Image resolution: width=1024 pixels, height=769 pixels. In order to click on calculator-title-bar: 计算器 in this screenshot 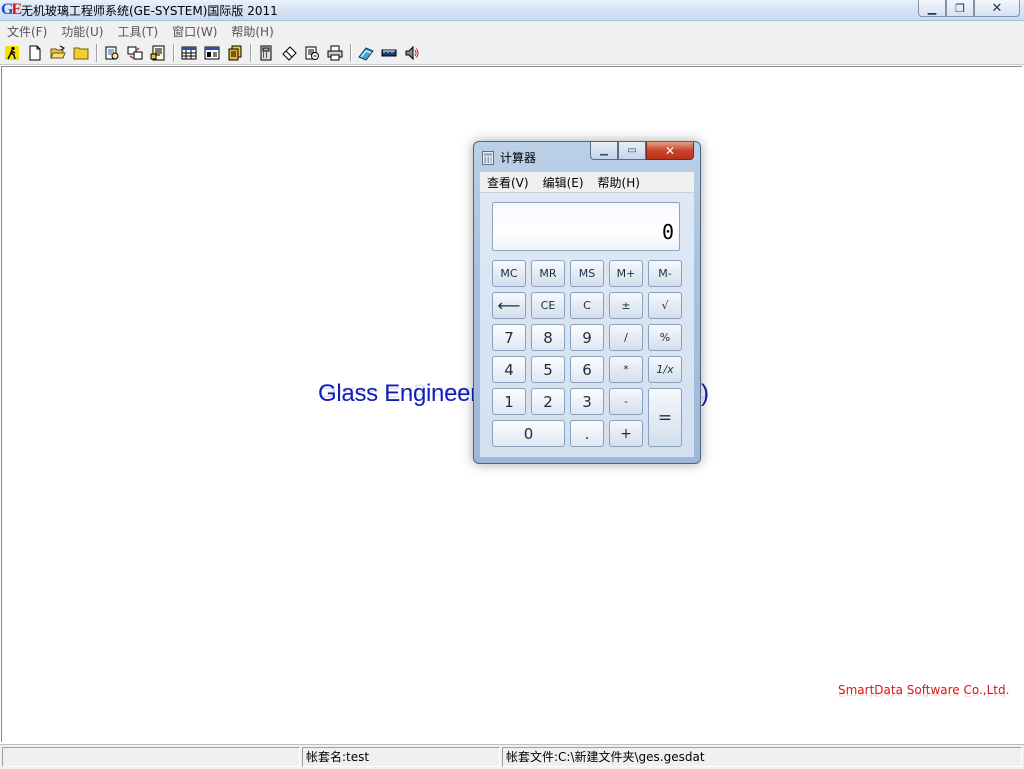, I will do `click(509, 157)`.